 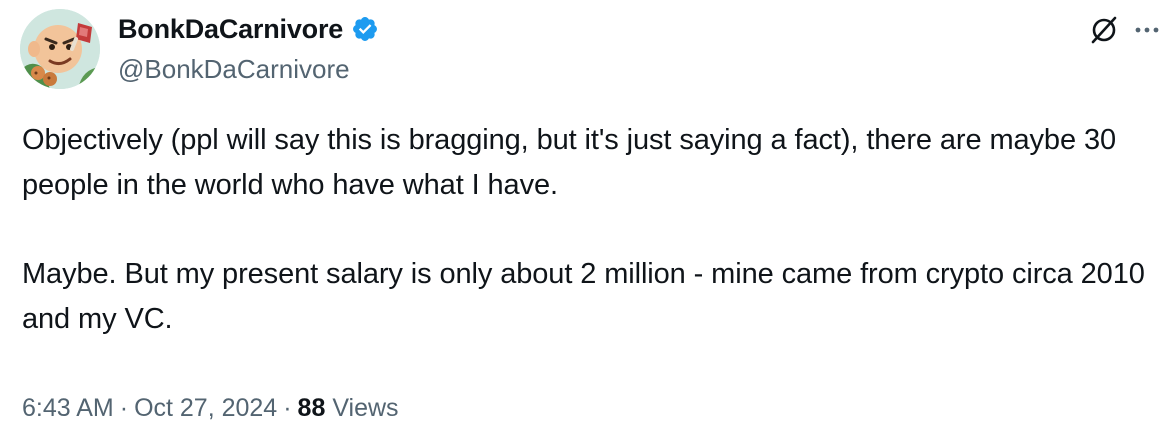 I want to click on slashed-circle-icon, so click(x=1104, y=30).